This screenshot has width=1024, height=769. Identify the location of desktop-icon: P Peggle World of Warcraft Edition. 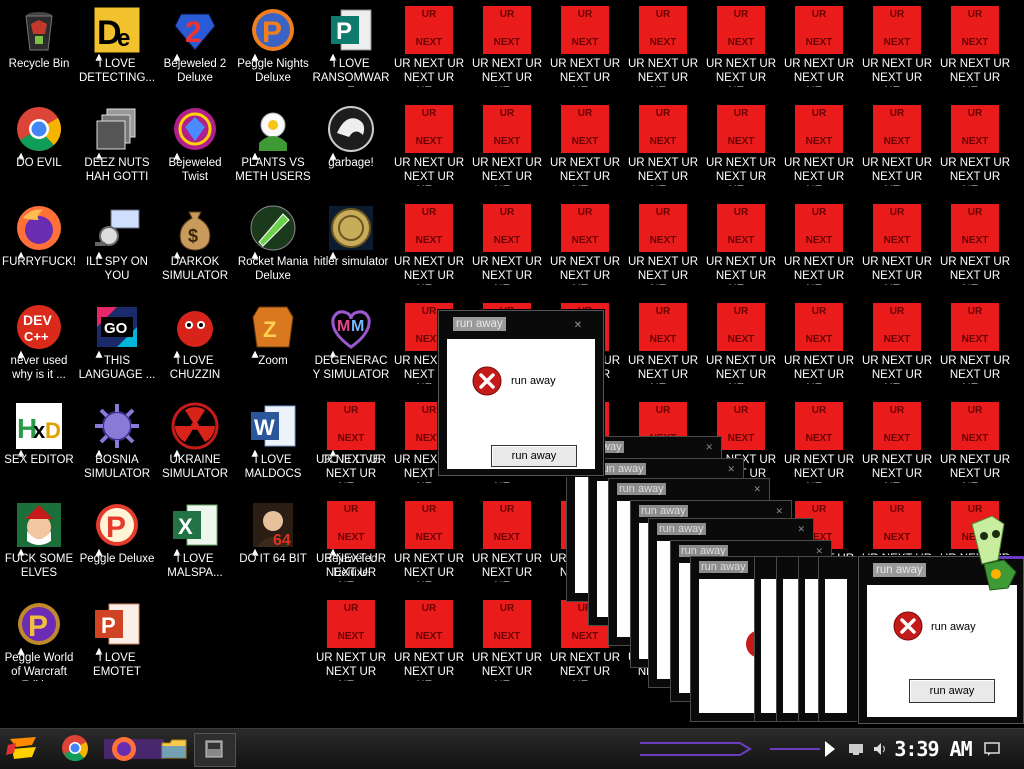
(39, 640).